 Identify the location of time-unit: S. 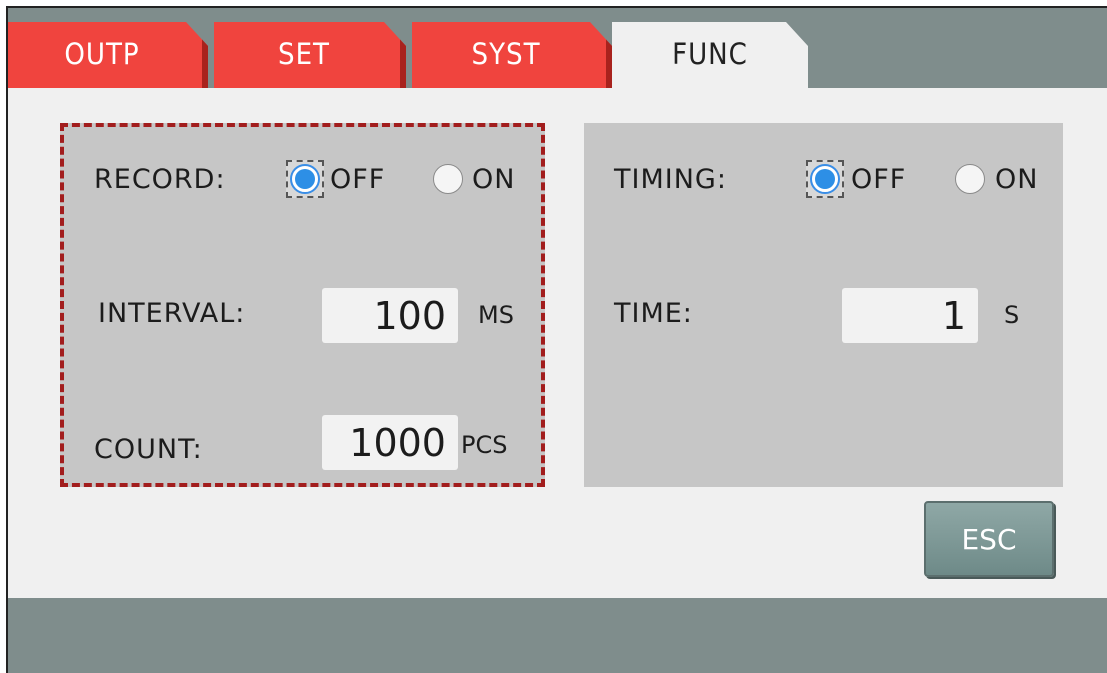
(1012, 315).